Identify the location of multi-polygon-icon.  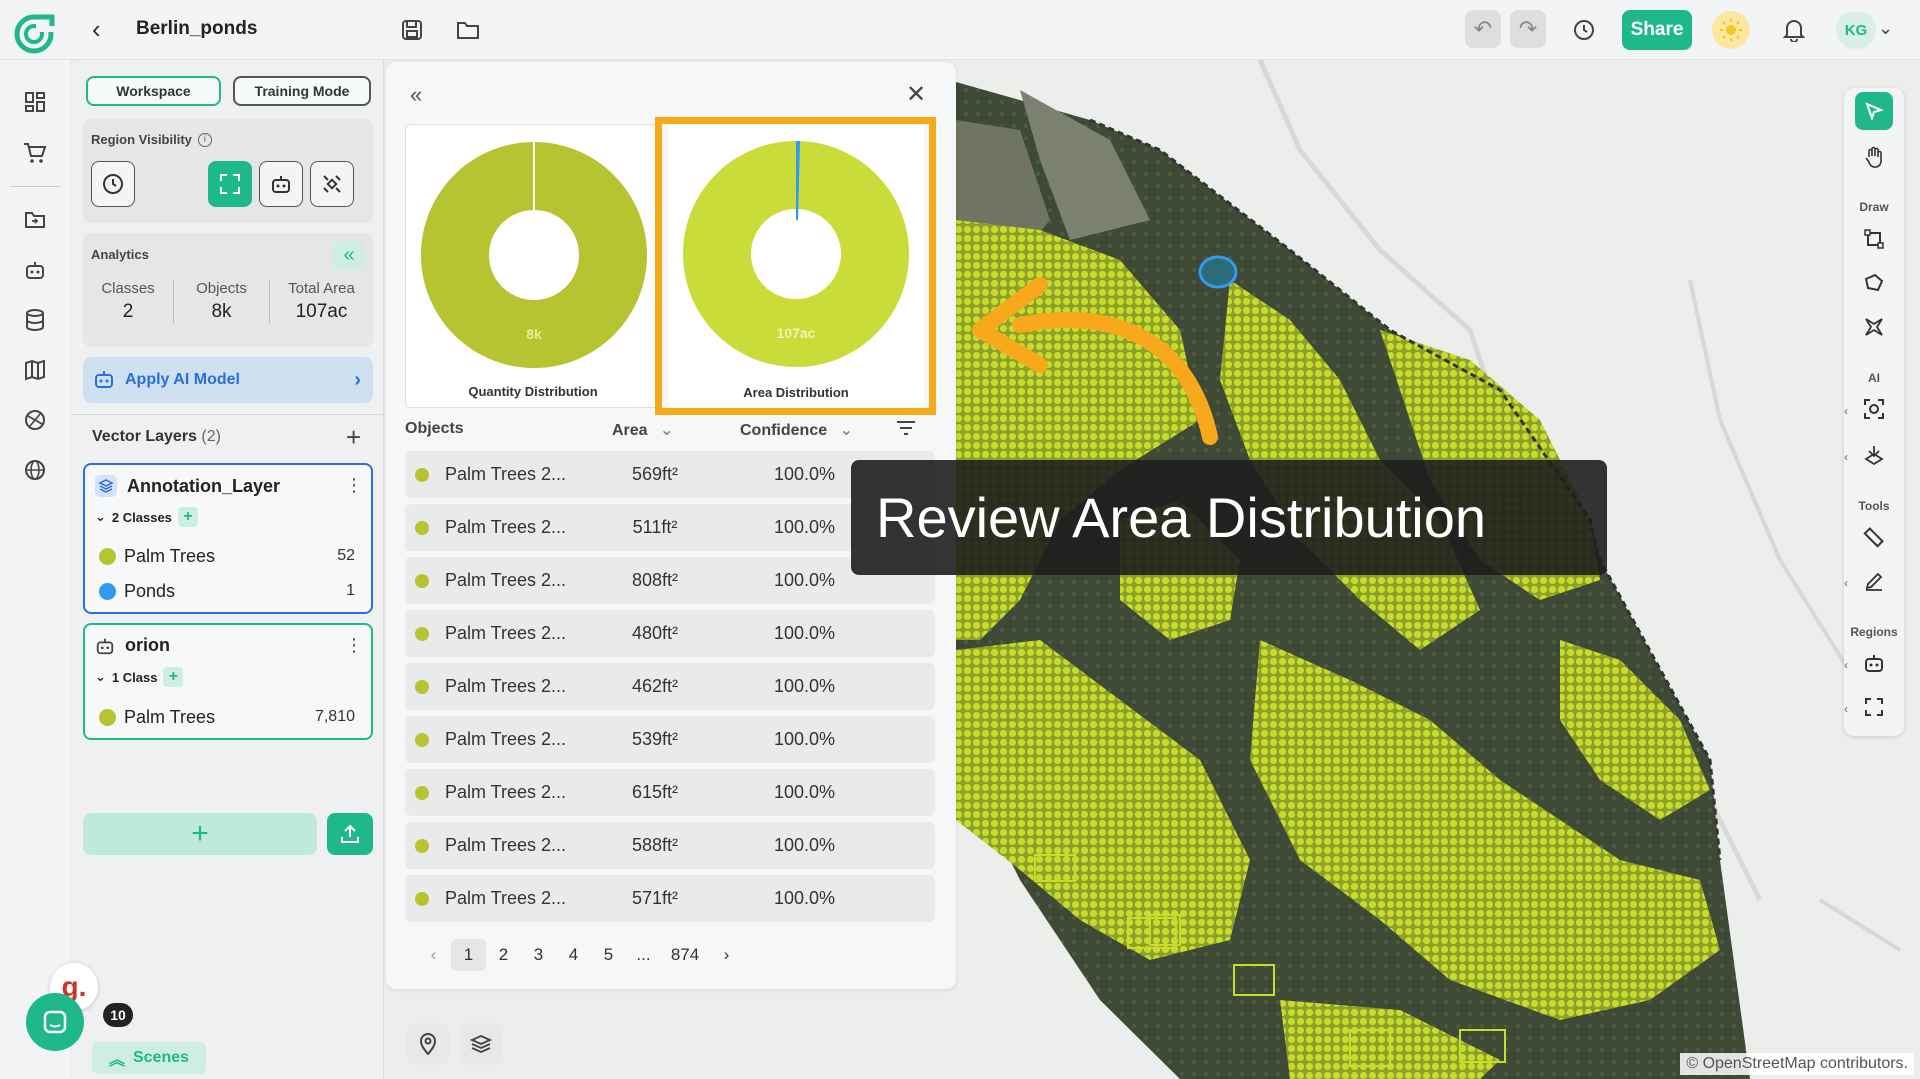
(1874, 327).